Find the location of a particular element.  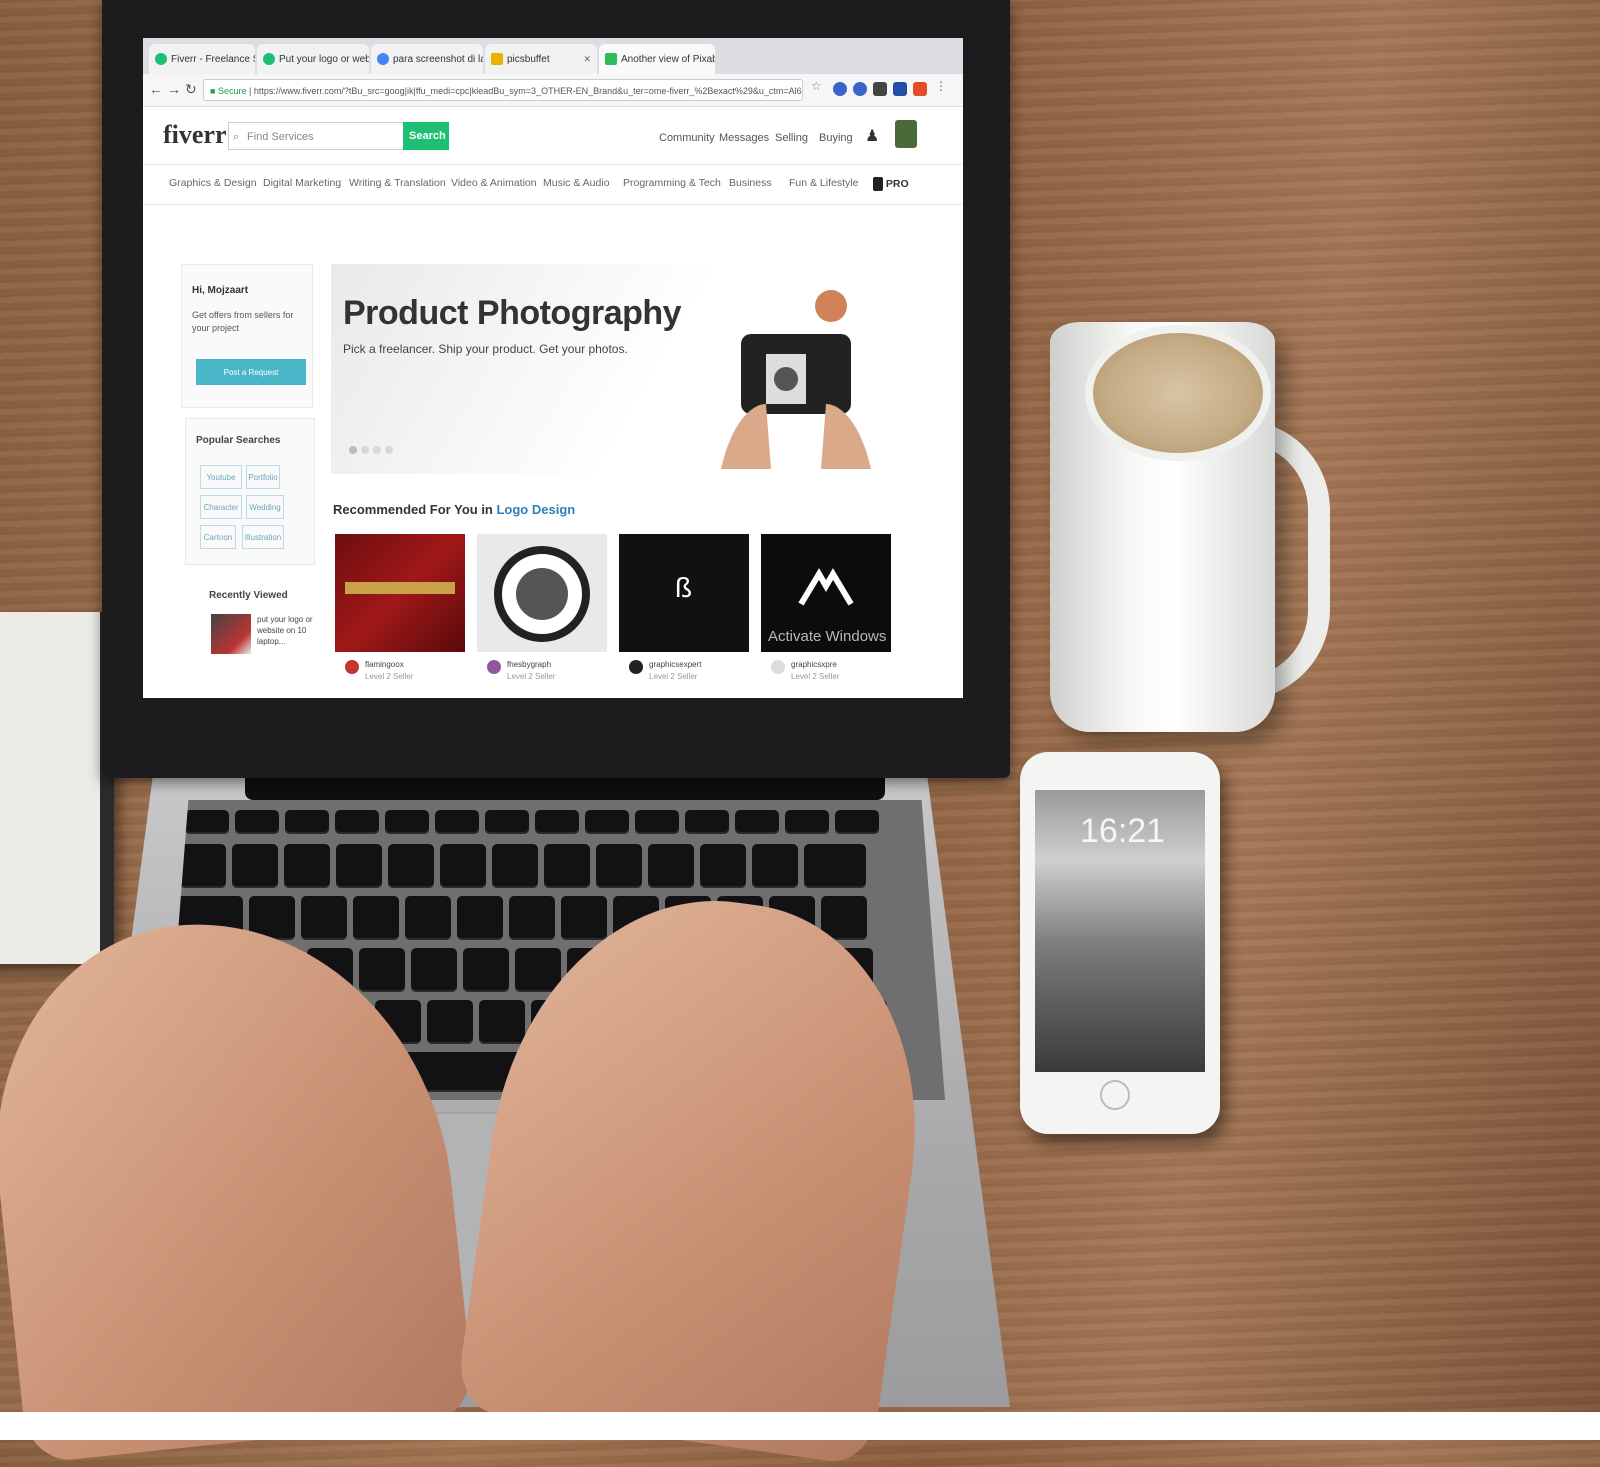

seller-name: graphicsexpert is located at coordinates (675, 664).